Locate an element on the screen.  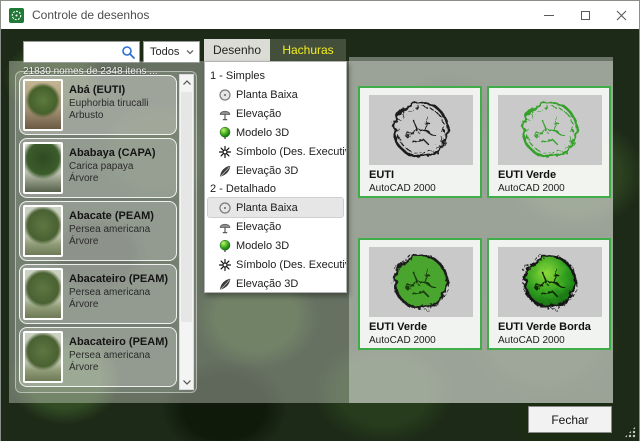
plant-list-scrollbar is located at coordinates (186, 232).